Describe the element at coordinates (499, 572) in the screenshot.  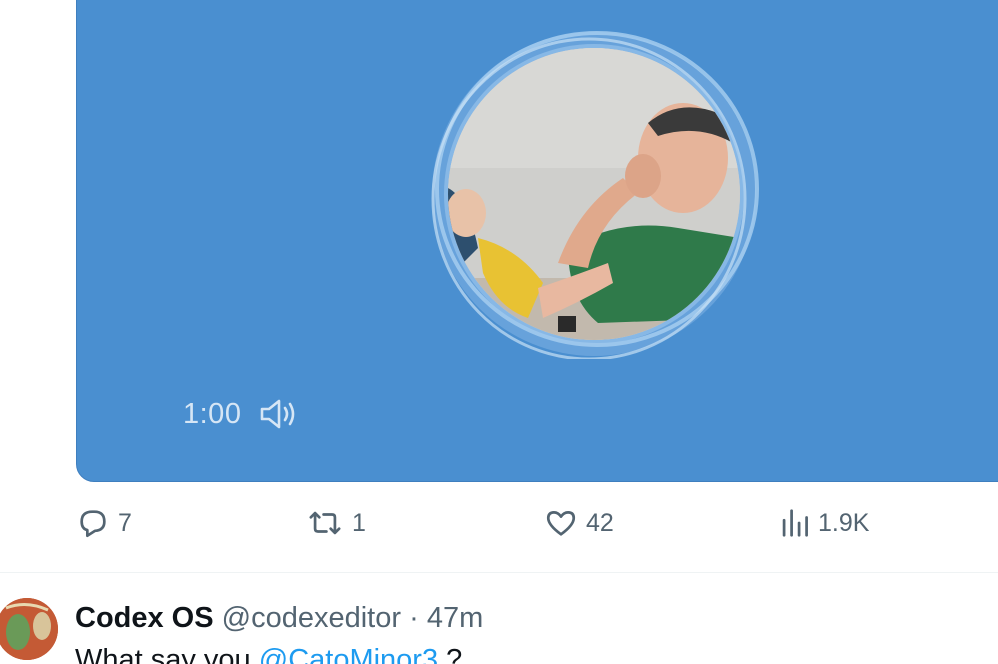
I see `tweet-divider` at that location.